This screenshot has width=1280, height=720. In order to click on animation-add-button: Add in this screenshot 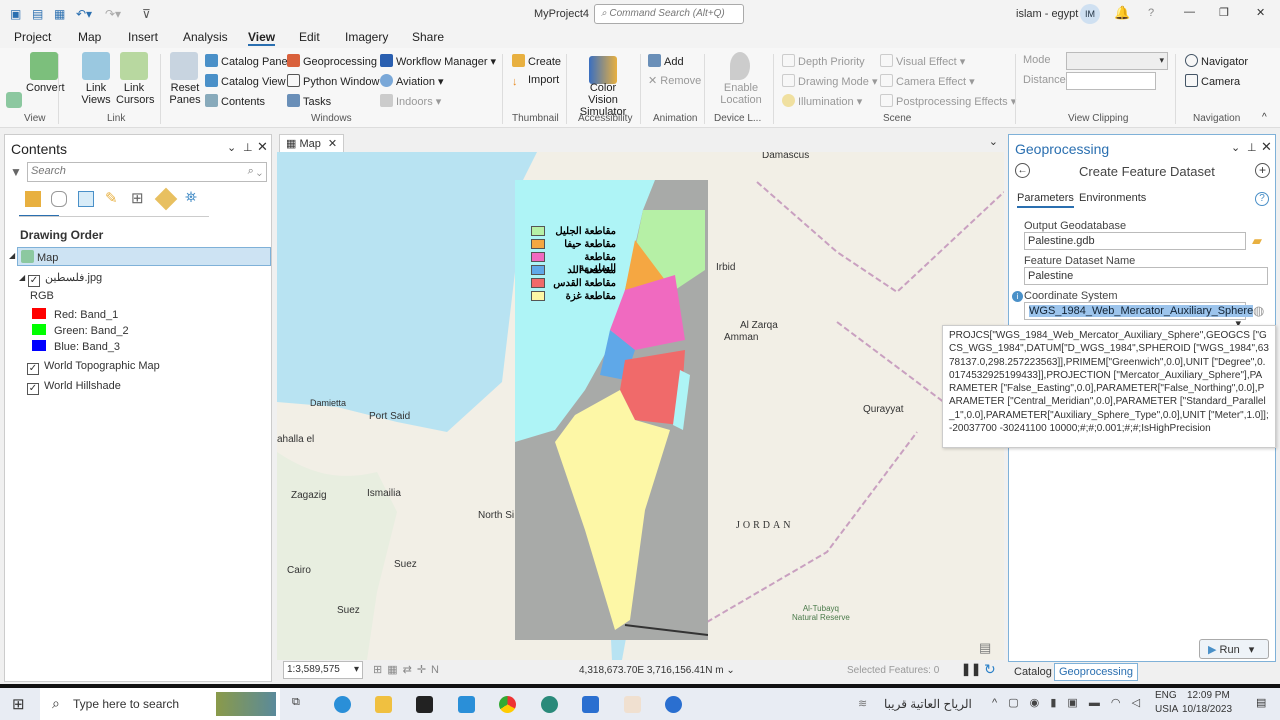, I will do `click(666, 61)`.